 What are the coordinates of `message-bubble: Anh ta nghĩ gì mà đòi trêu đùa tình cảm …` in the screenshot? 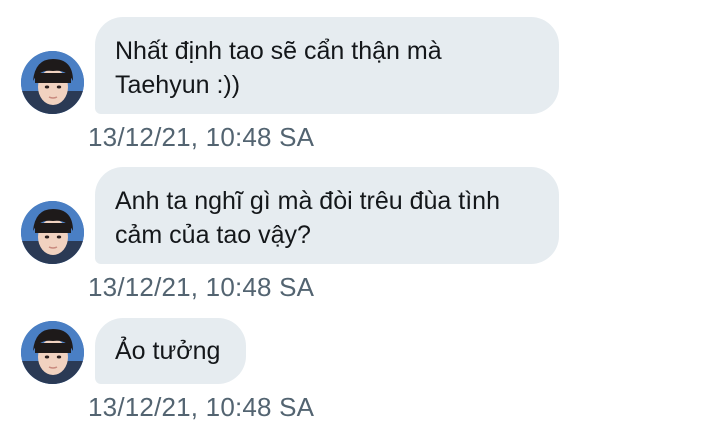 It's located at (327, 215).